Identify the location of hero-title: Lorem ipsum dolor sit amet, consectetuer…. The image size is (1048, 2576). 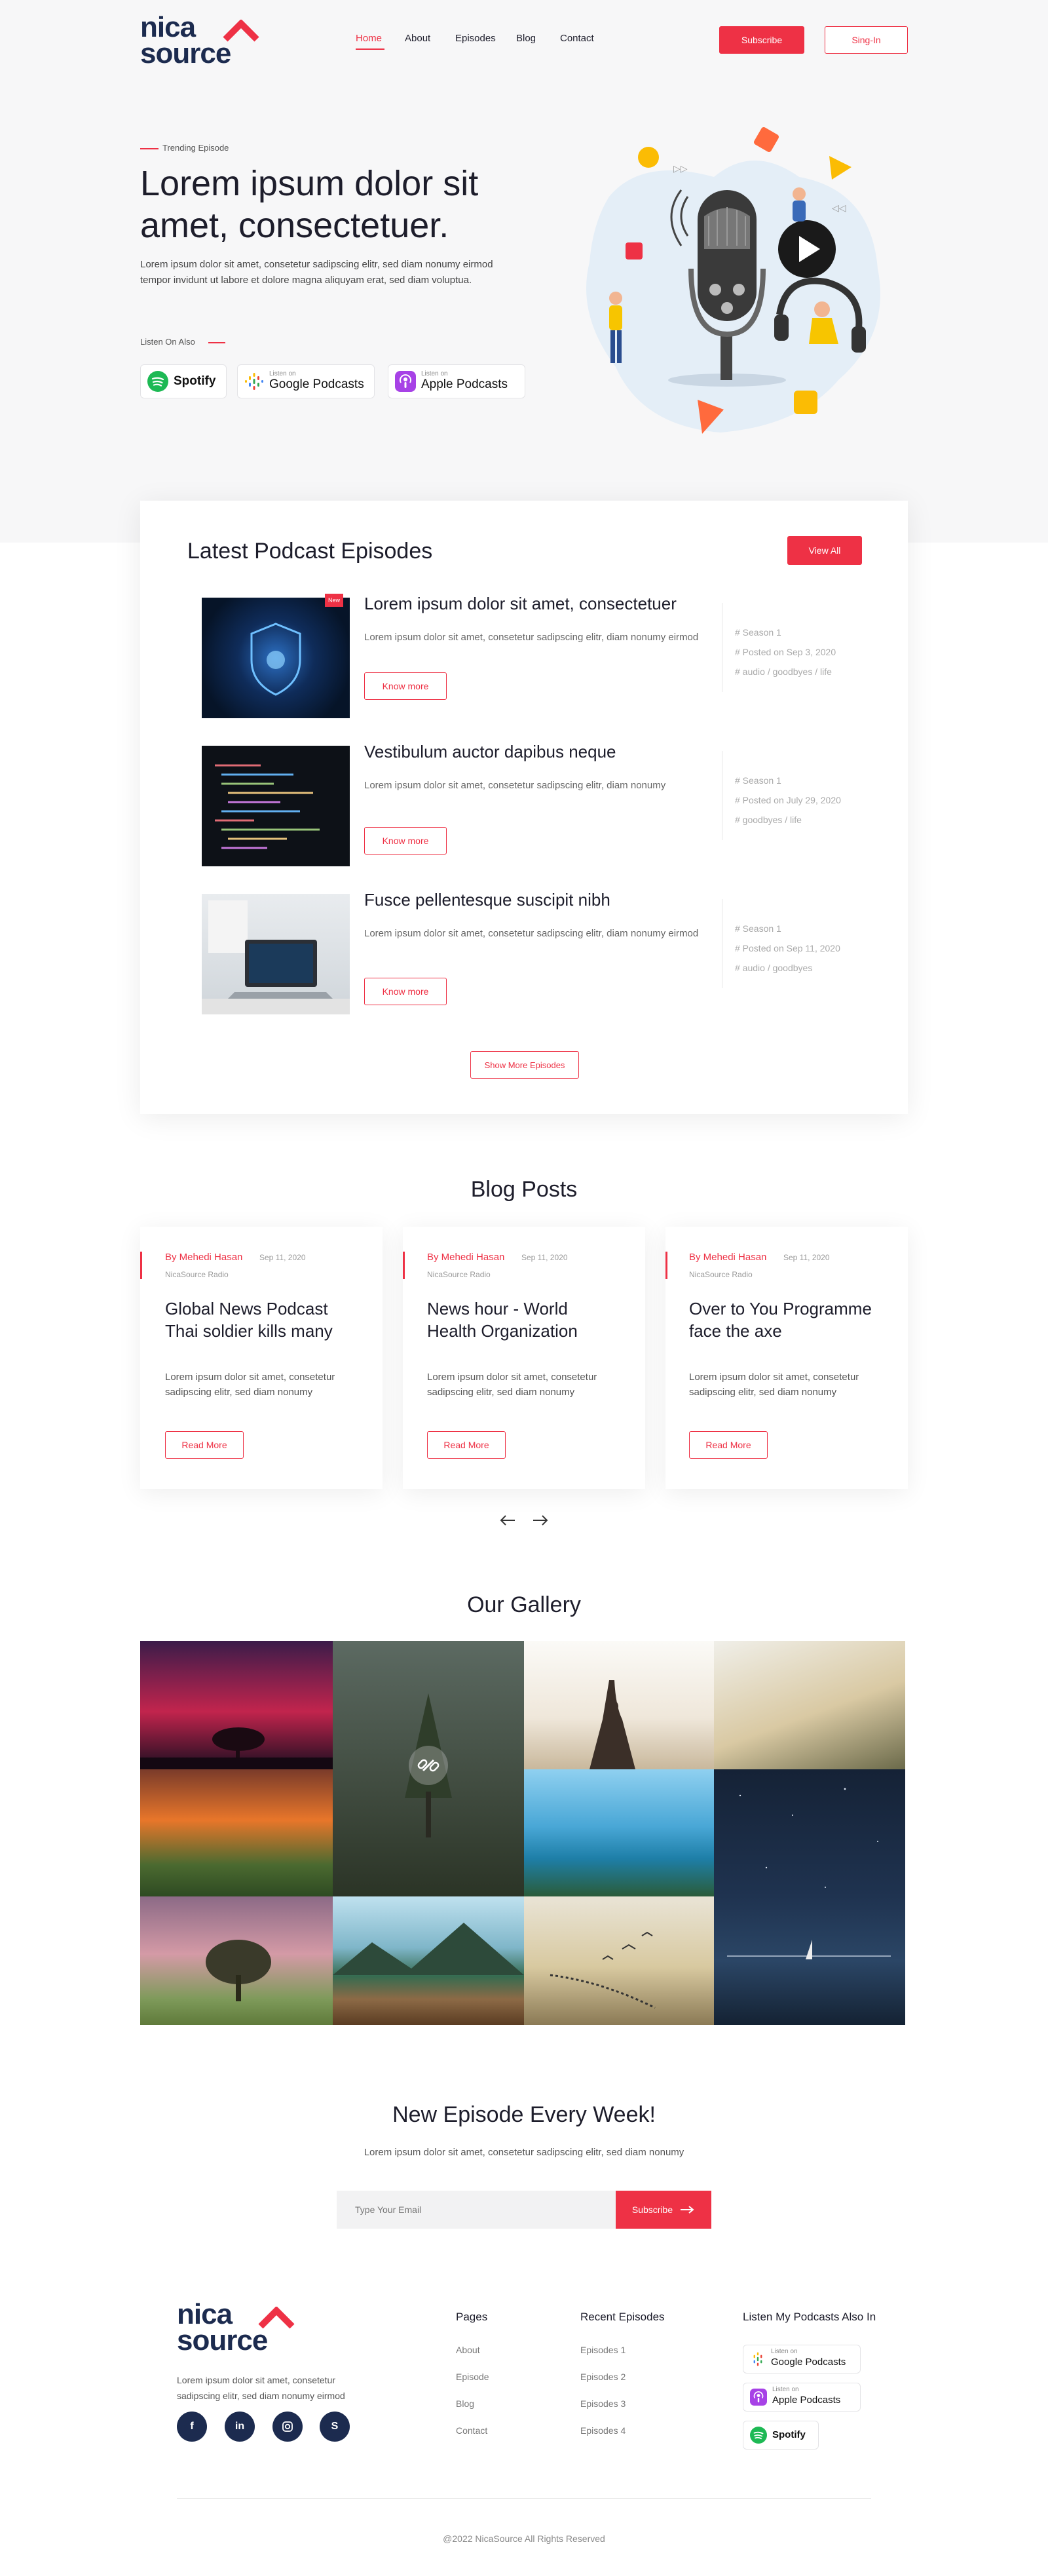
(309, 204).